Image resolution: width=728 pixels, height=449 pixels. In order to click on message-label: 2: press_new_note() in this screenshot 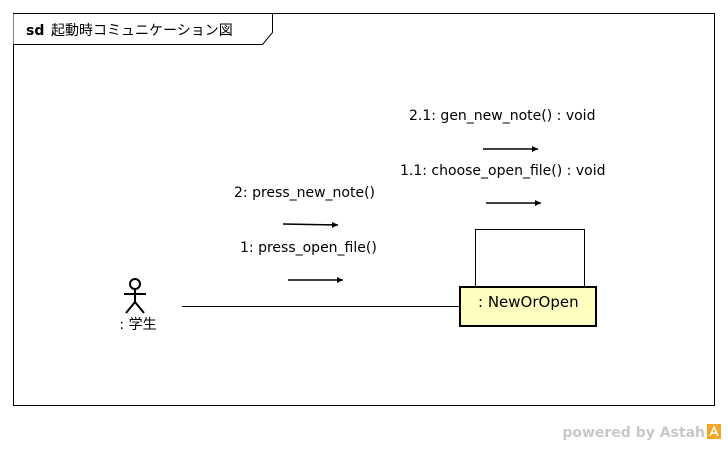, I will do `click(304, 193)`.